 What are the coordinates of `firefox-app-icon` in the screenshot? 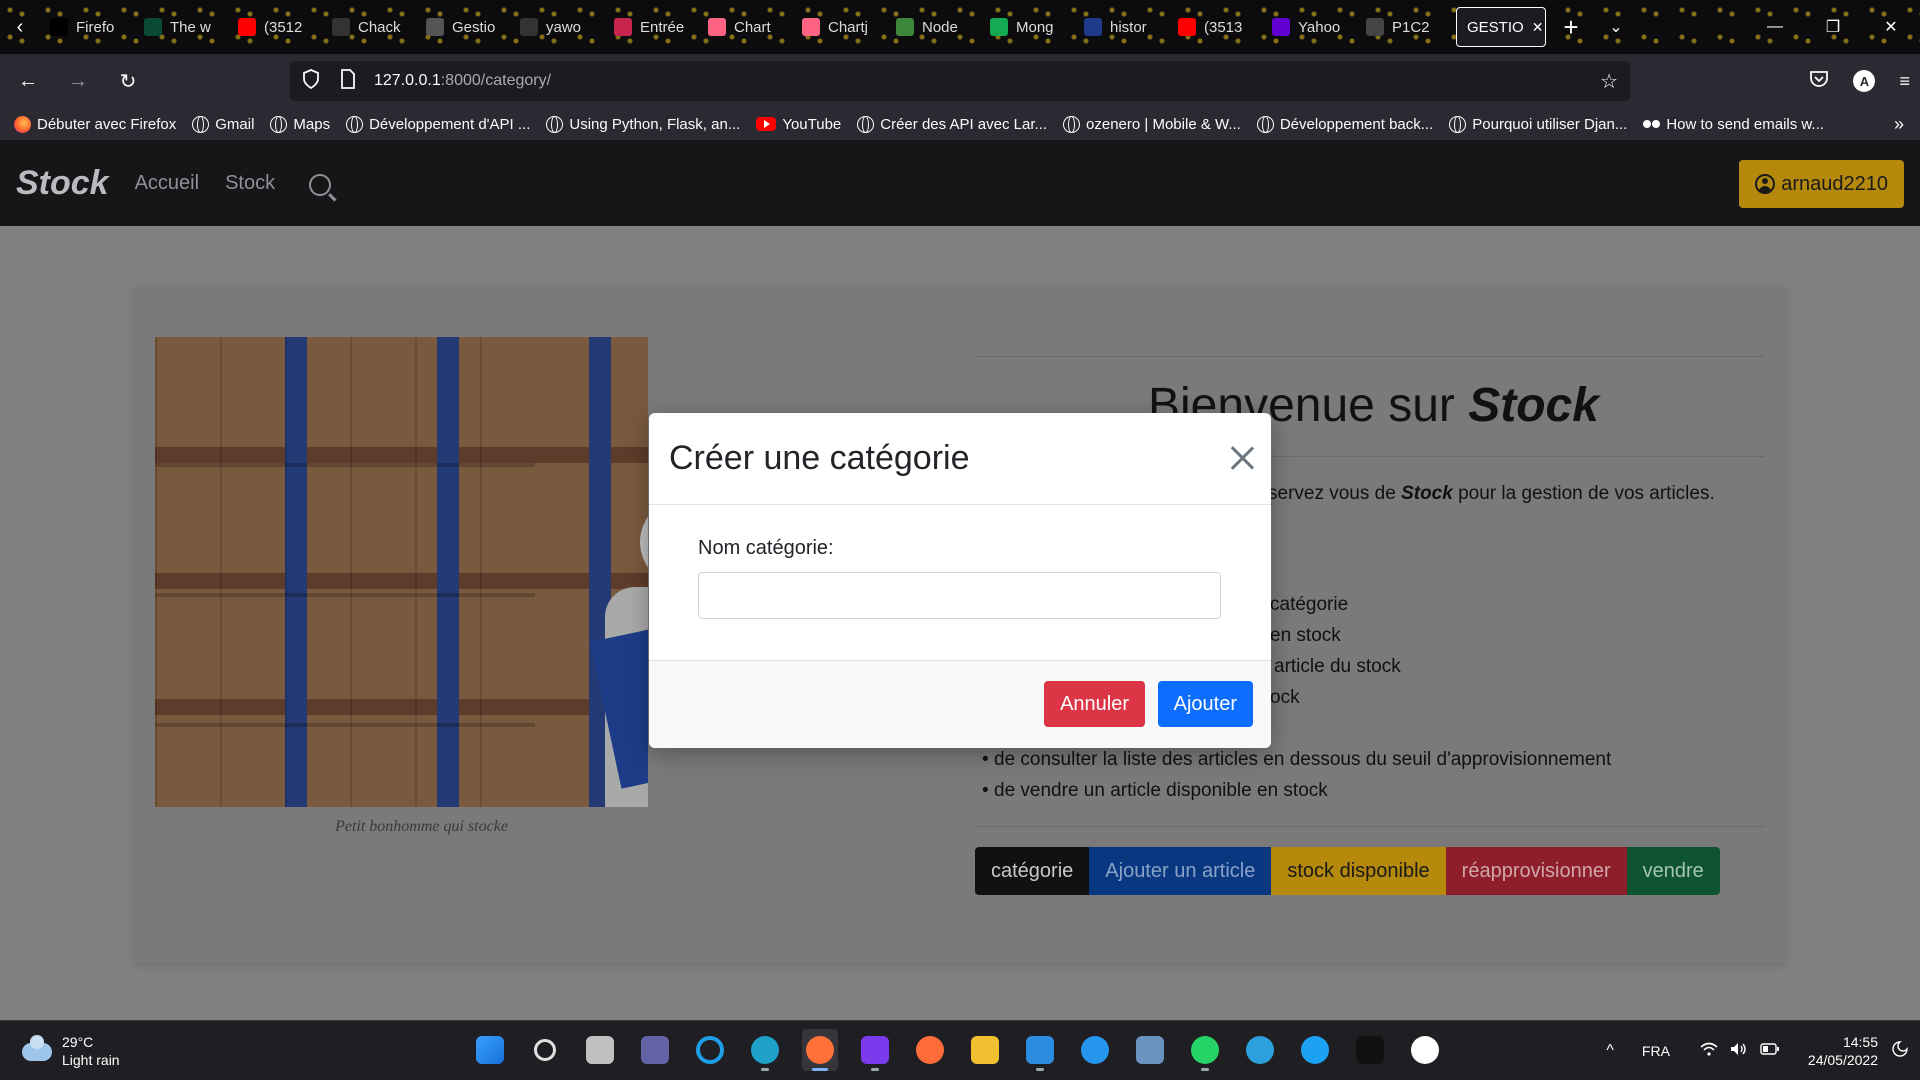 It's located at (820, 1050).